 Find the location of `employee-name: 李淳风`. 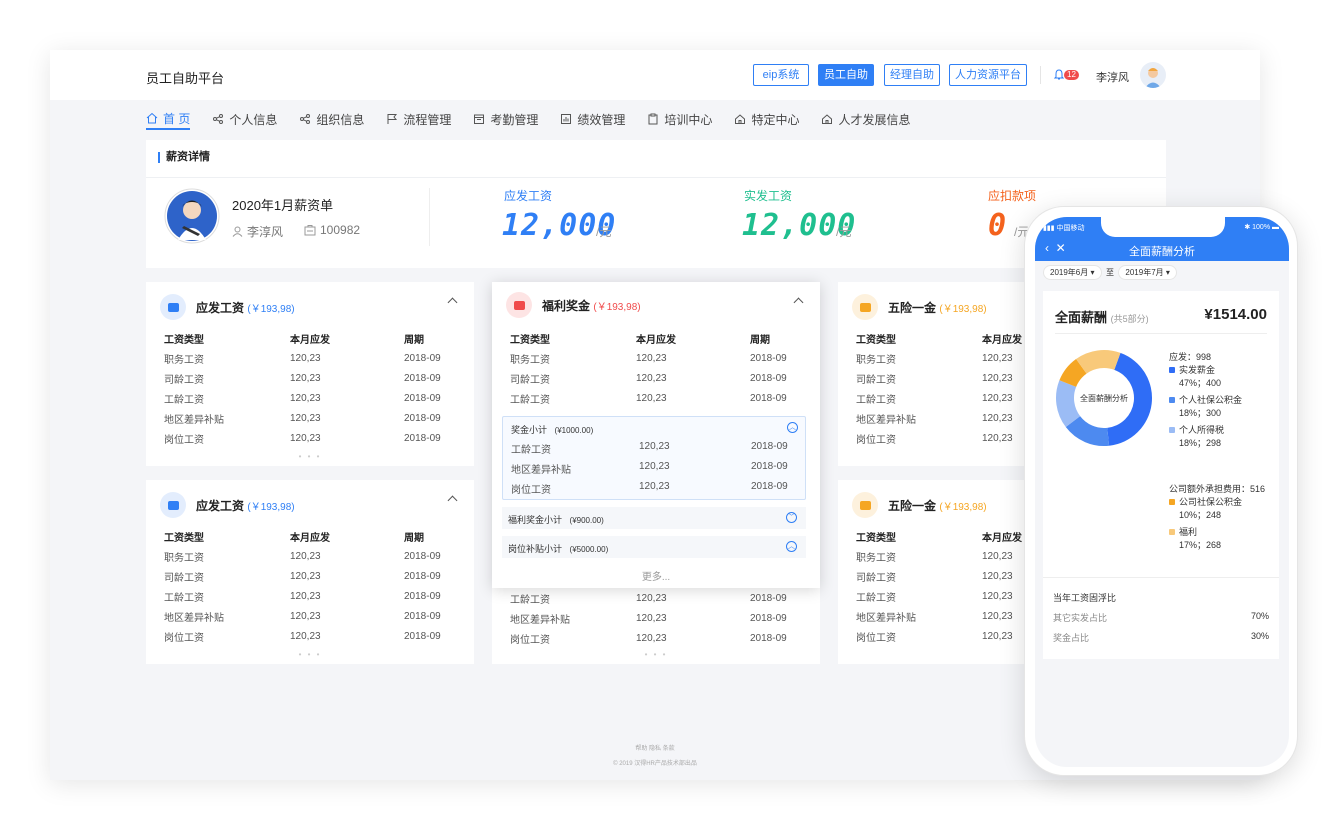

employee-name: 李淳风 is located at coordinates (257, 231).